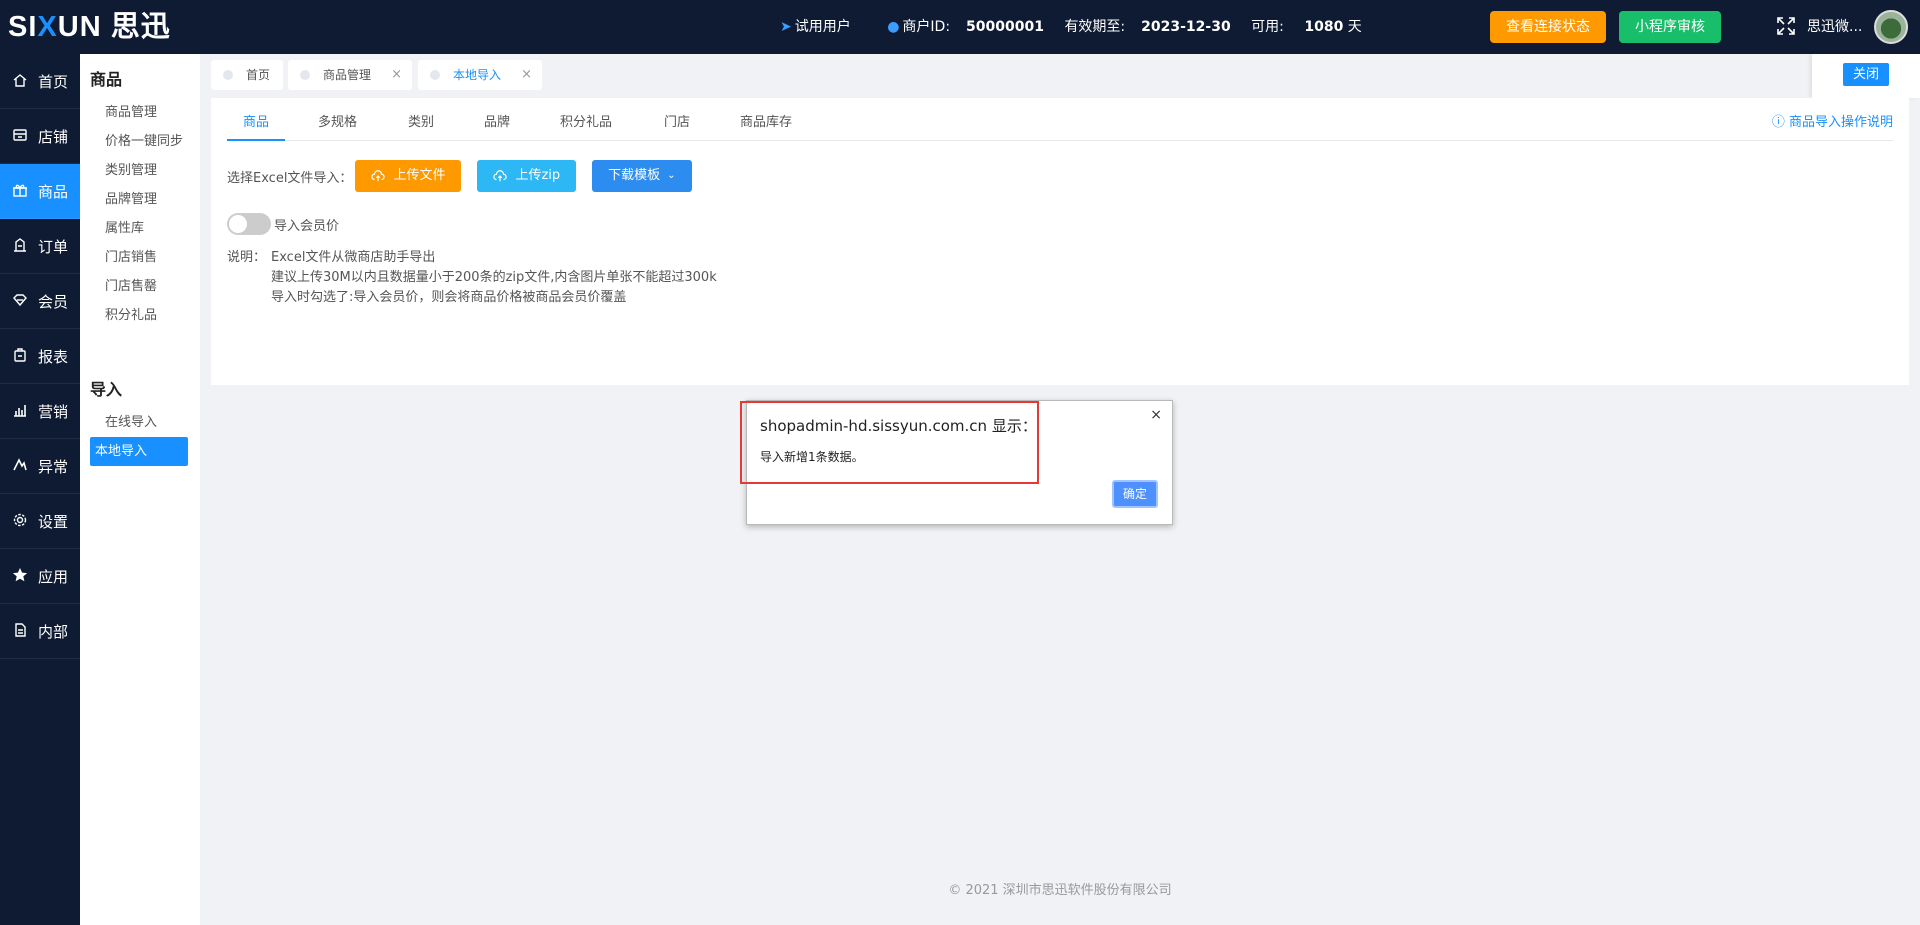  I want to click on valid-until: 有效期至: 2023-12-30, so click(1147, 27).